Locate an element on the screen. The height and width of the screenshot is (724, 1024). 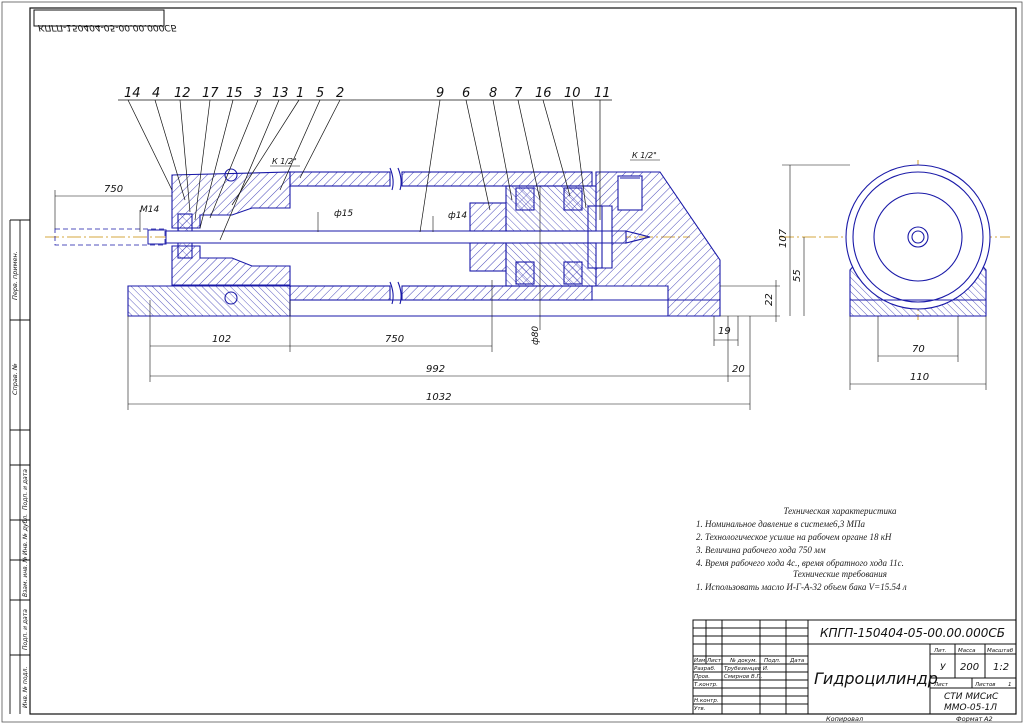
dim-750: 750 is located at coordinates (394, 339).